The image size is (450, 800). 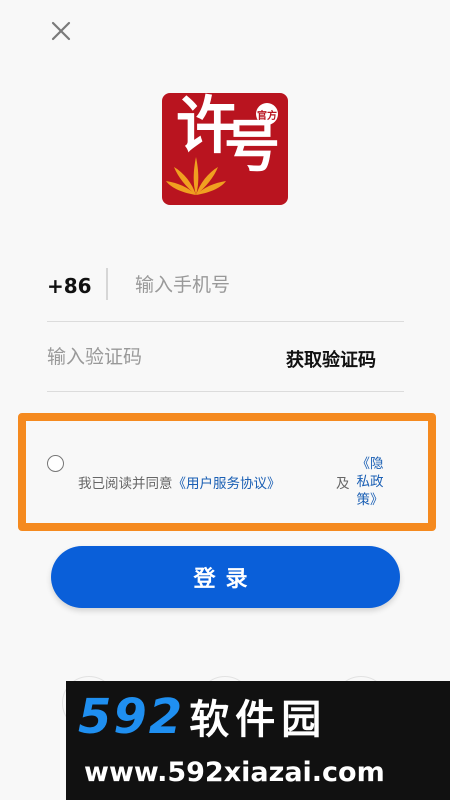 What do you see at coordinates (196, 176) in the screenshot?
I see `flower-icon` at bounding box center [196, 176].